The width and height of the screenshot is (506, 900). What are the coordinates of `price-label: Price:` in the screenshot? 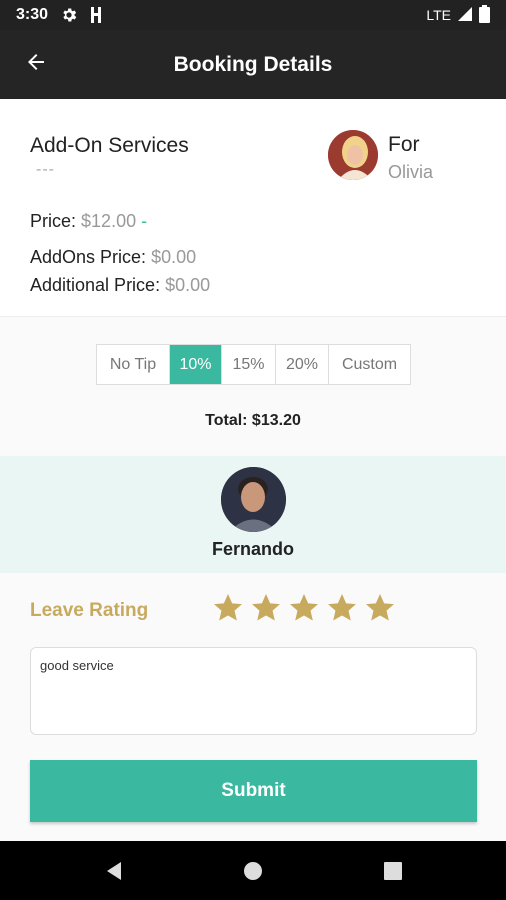 It's located at (53, 221).